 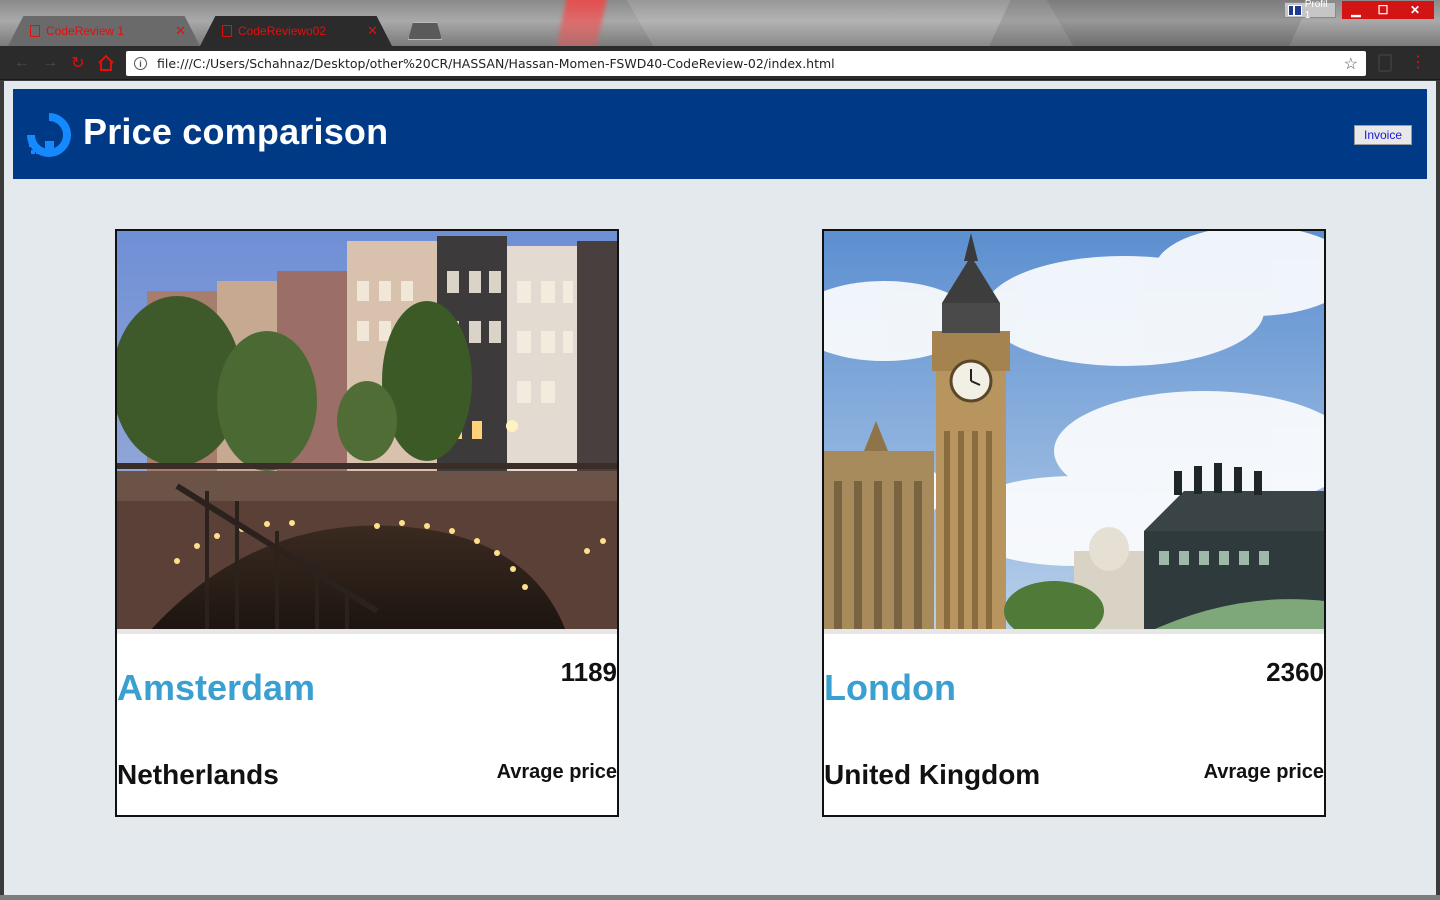 I want to click on info-icon: i, so click(x=140, y=63).